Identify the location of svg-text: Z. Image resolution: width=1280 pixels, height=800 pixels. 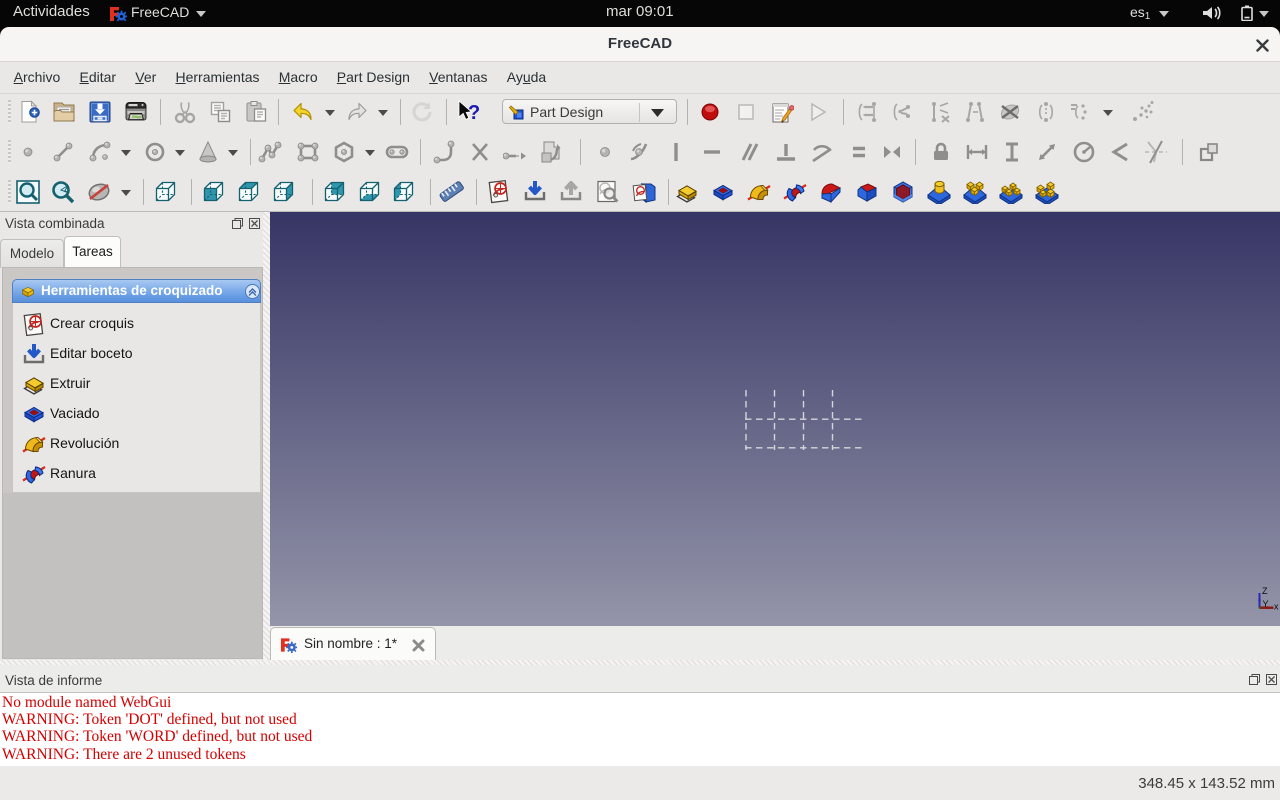
(1265, 591).